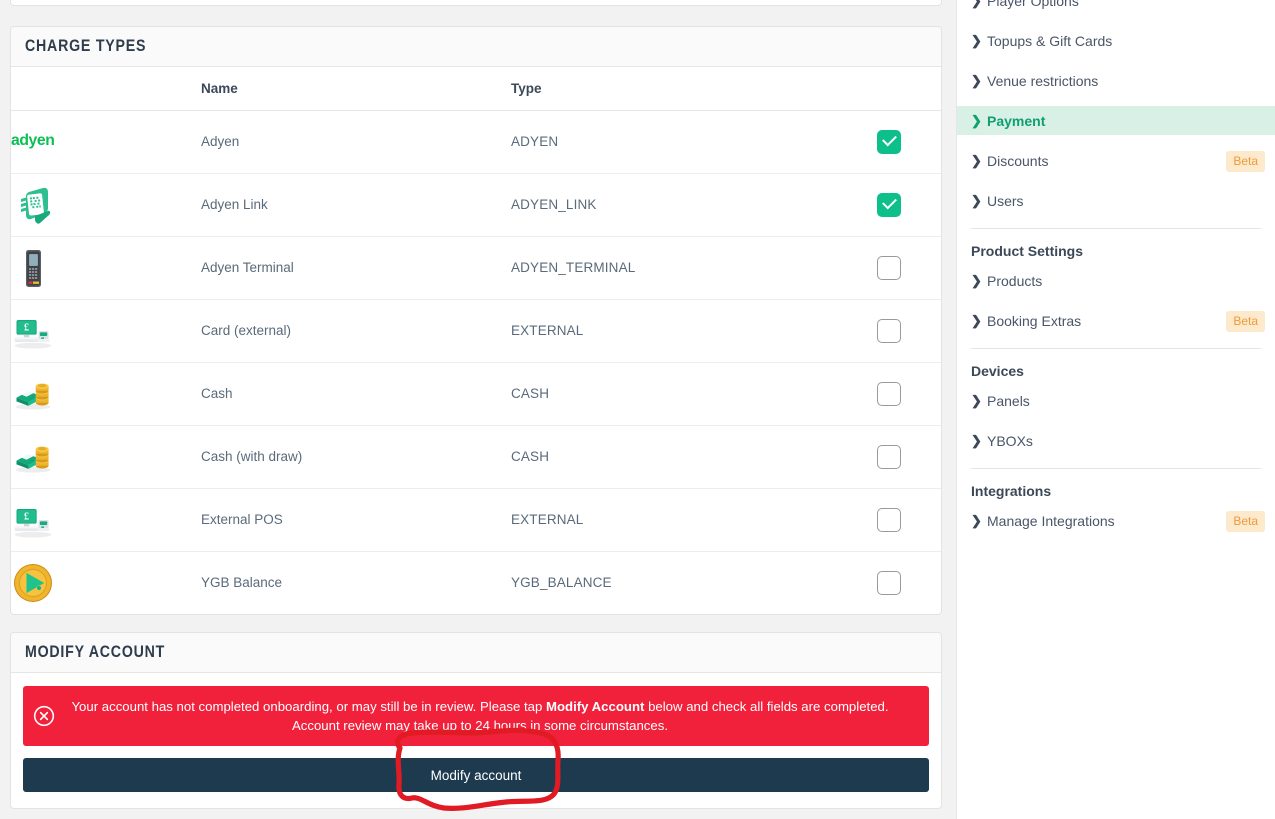 The width and height of the screenshot is (1275, 819). I want to click on charge-type-type: ADYEN, so click(673, 142).